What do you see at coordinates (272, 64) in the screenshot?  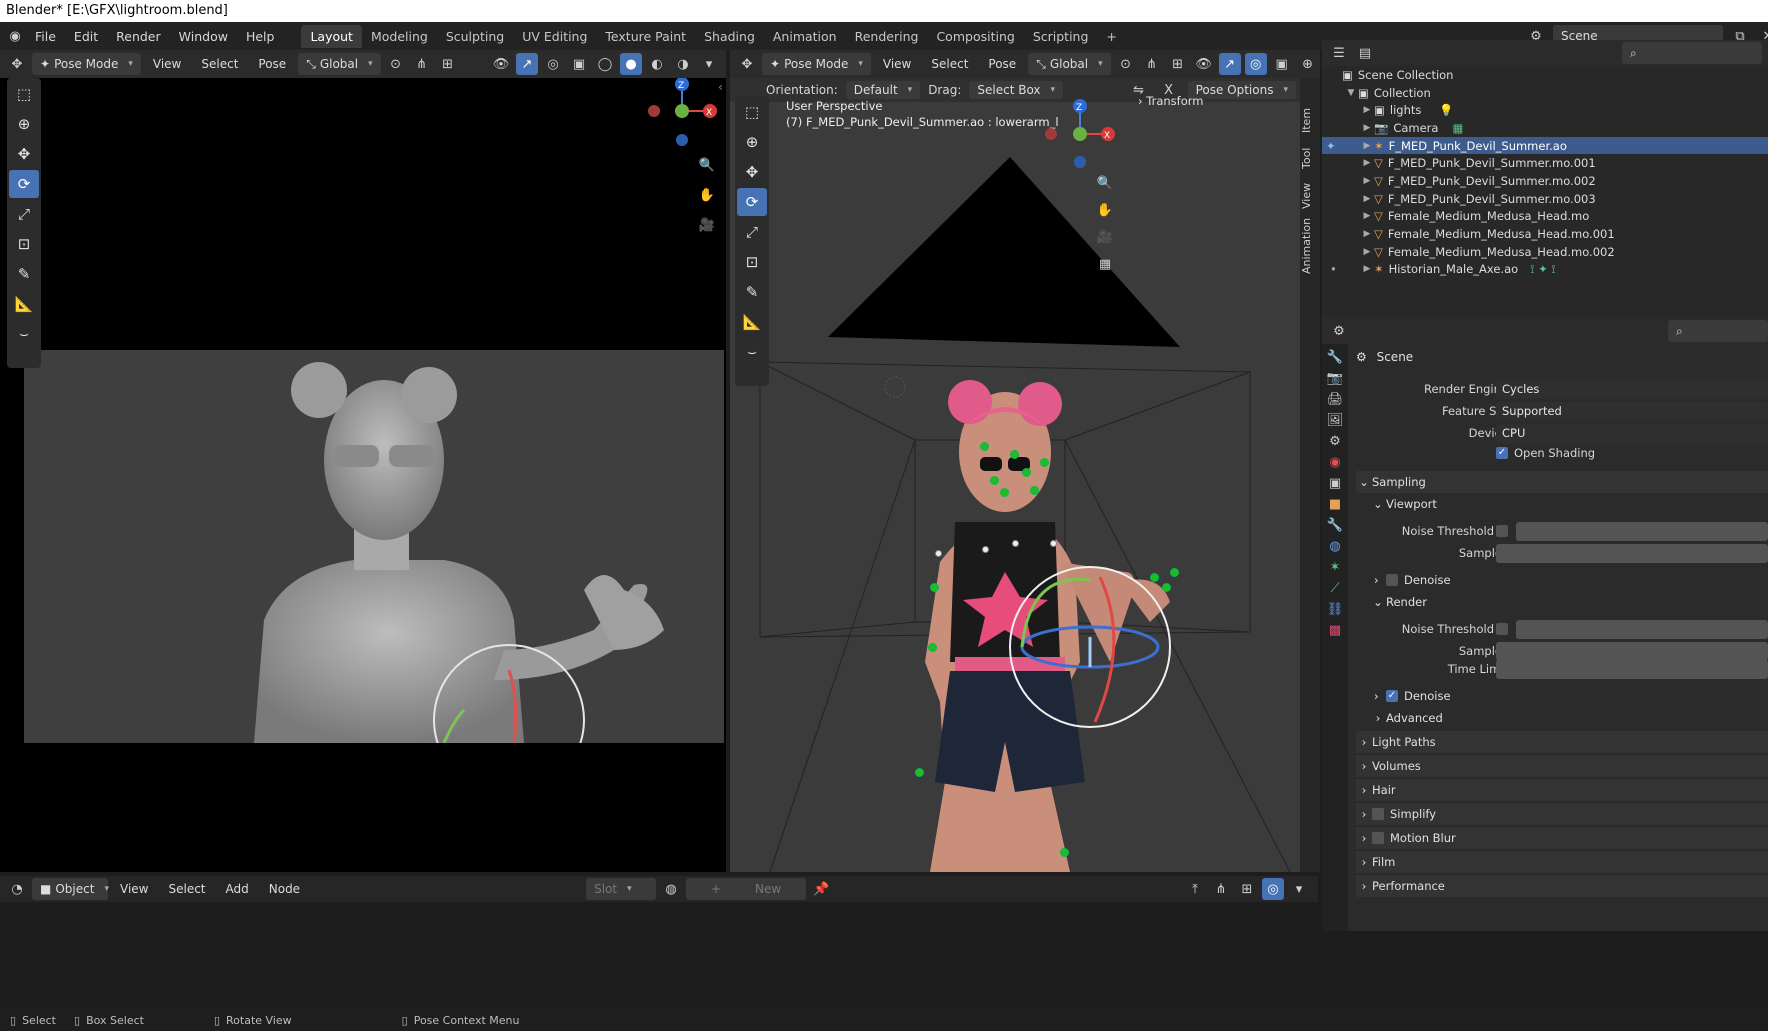 I see `left-menu-pose: Pose` at bounding box center [272, 64].